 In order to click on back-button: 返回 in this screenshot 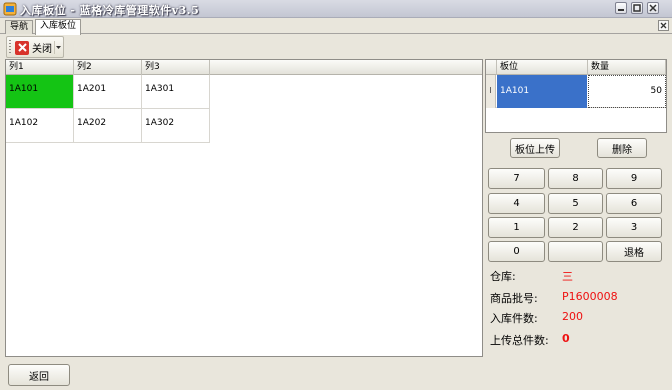, I will do `click(39, 375)`.